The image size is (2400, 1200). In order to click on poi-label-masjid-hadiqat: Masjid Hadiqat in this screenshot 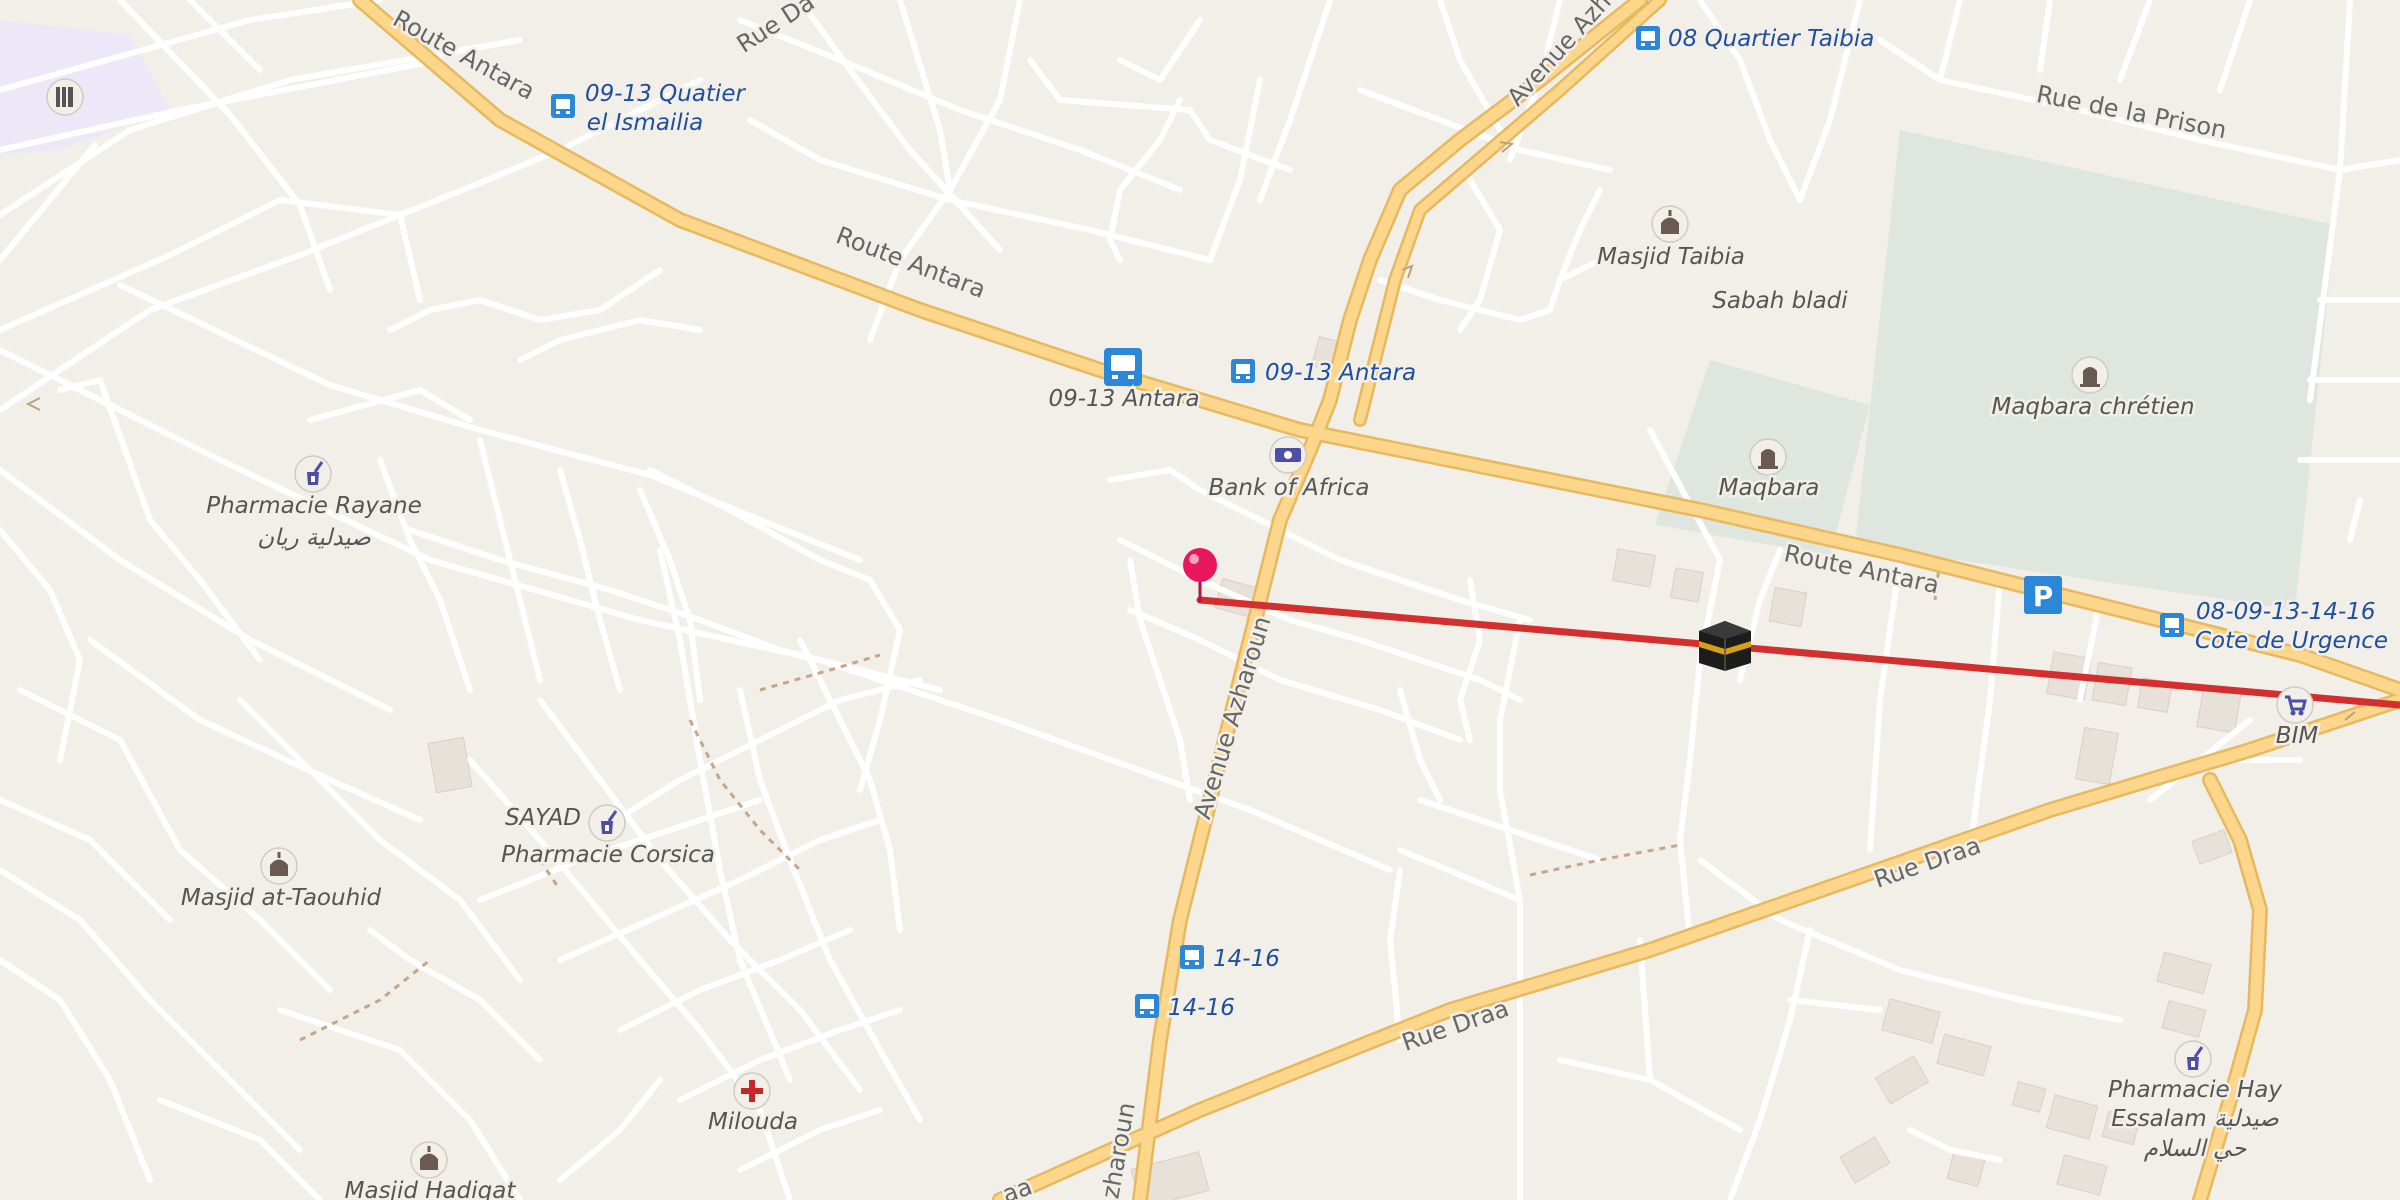, I will do `click(431, 1189)`.